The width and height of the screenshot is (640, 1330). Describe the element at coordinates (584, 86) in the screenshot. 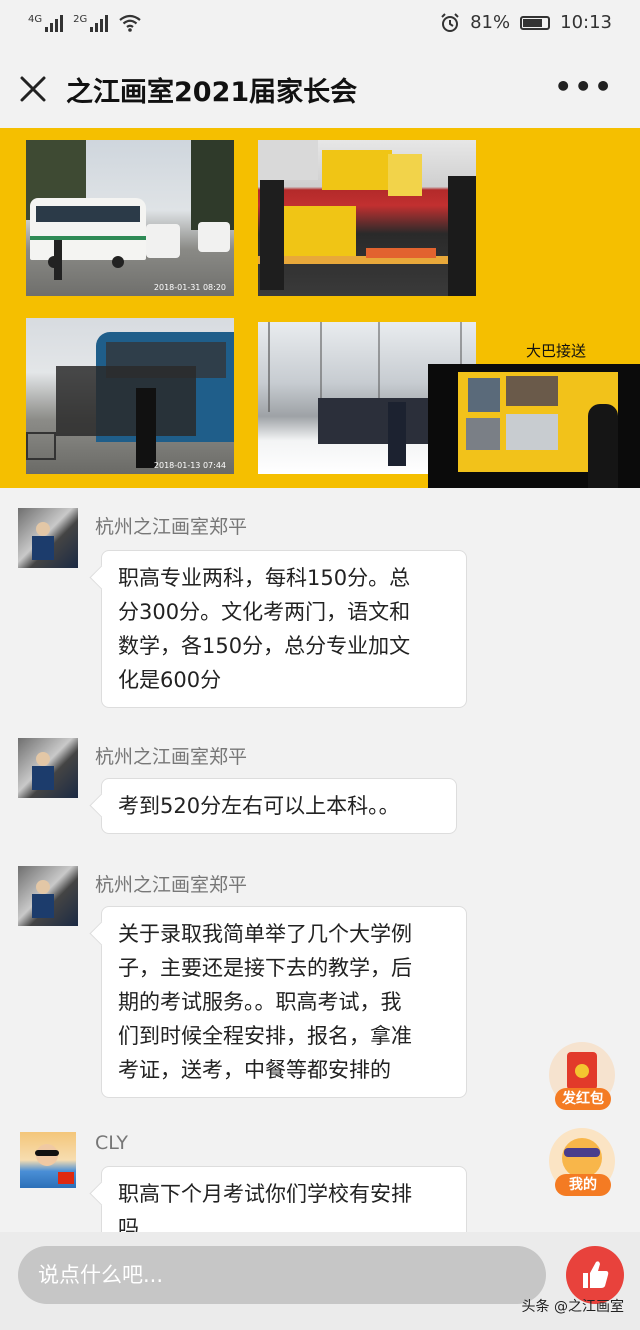

I see `more-options-icon: •••` at that location.